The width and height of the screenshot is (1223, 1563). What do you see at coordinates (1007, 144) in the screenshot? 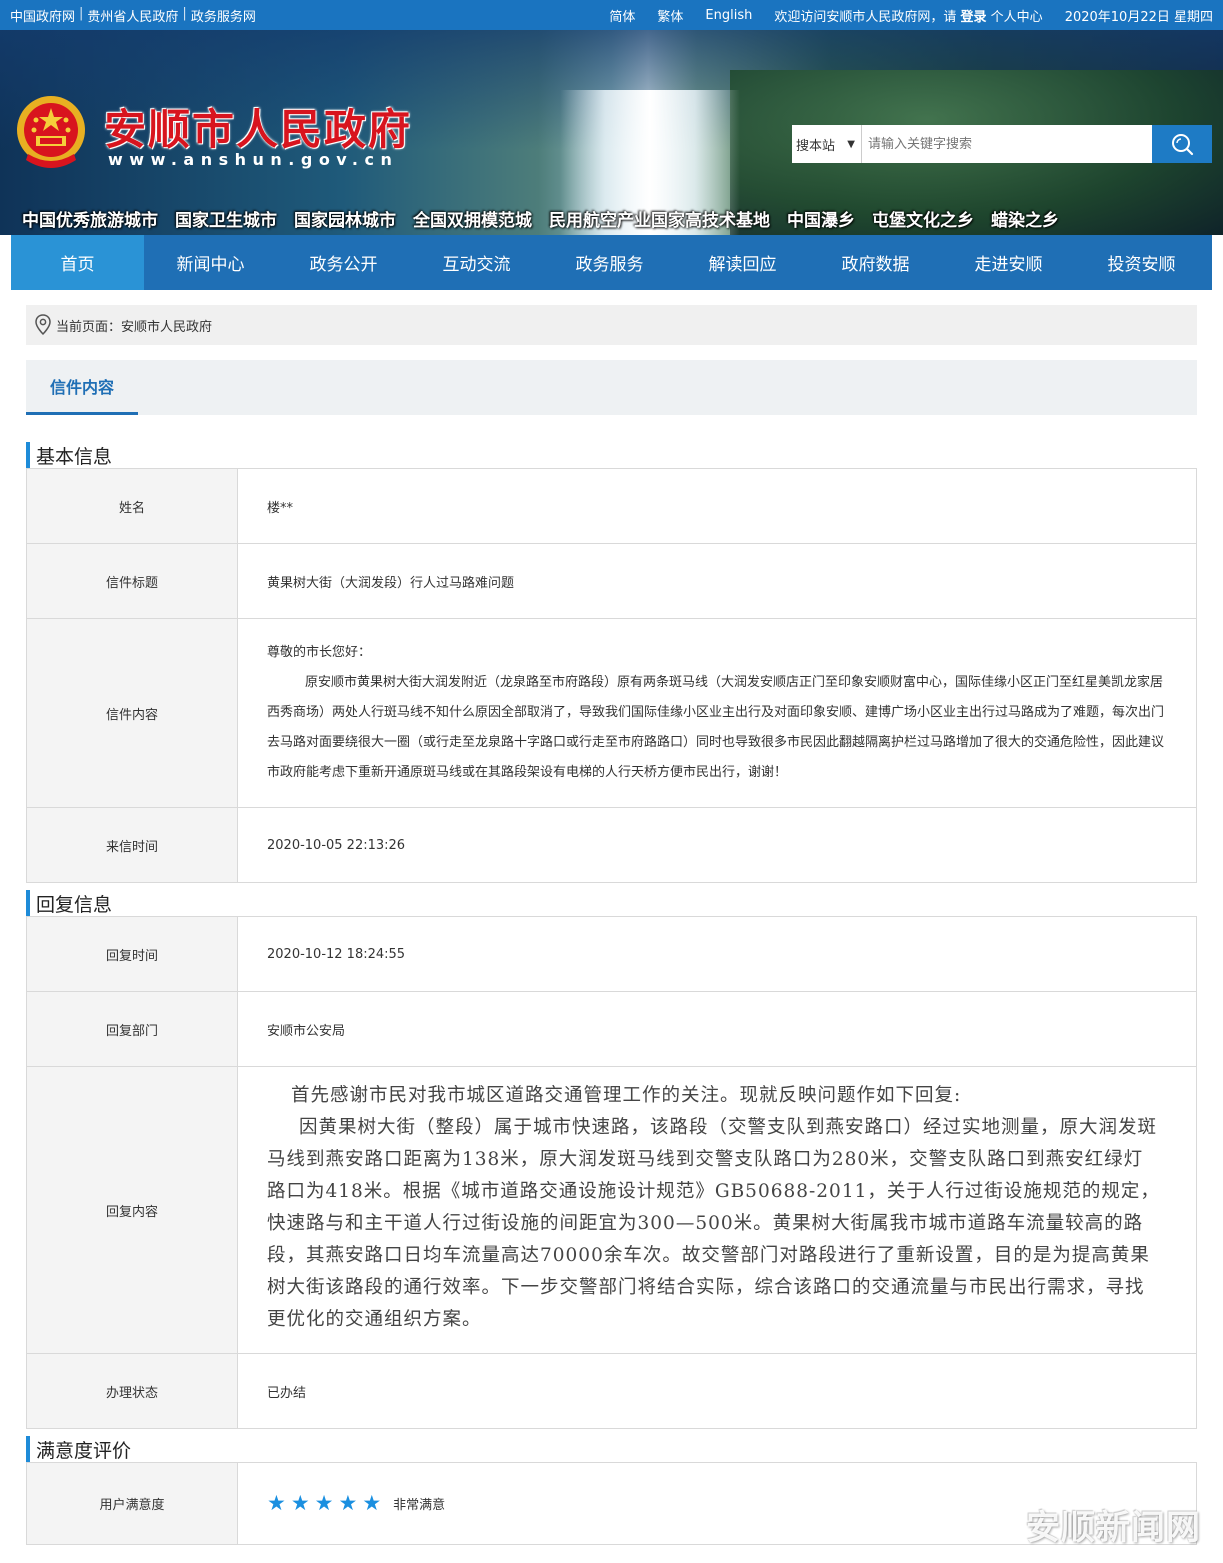
I see `search-input` at bounding box center [1007, 144].